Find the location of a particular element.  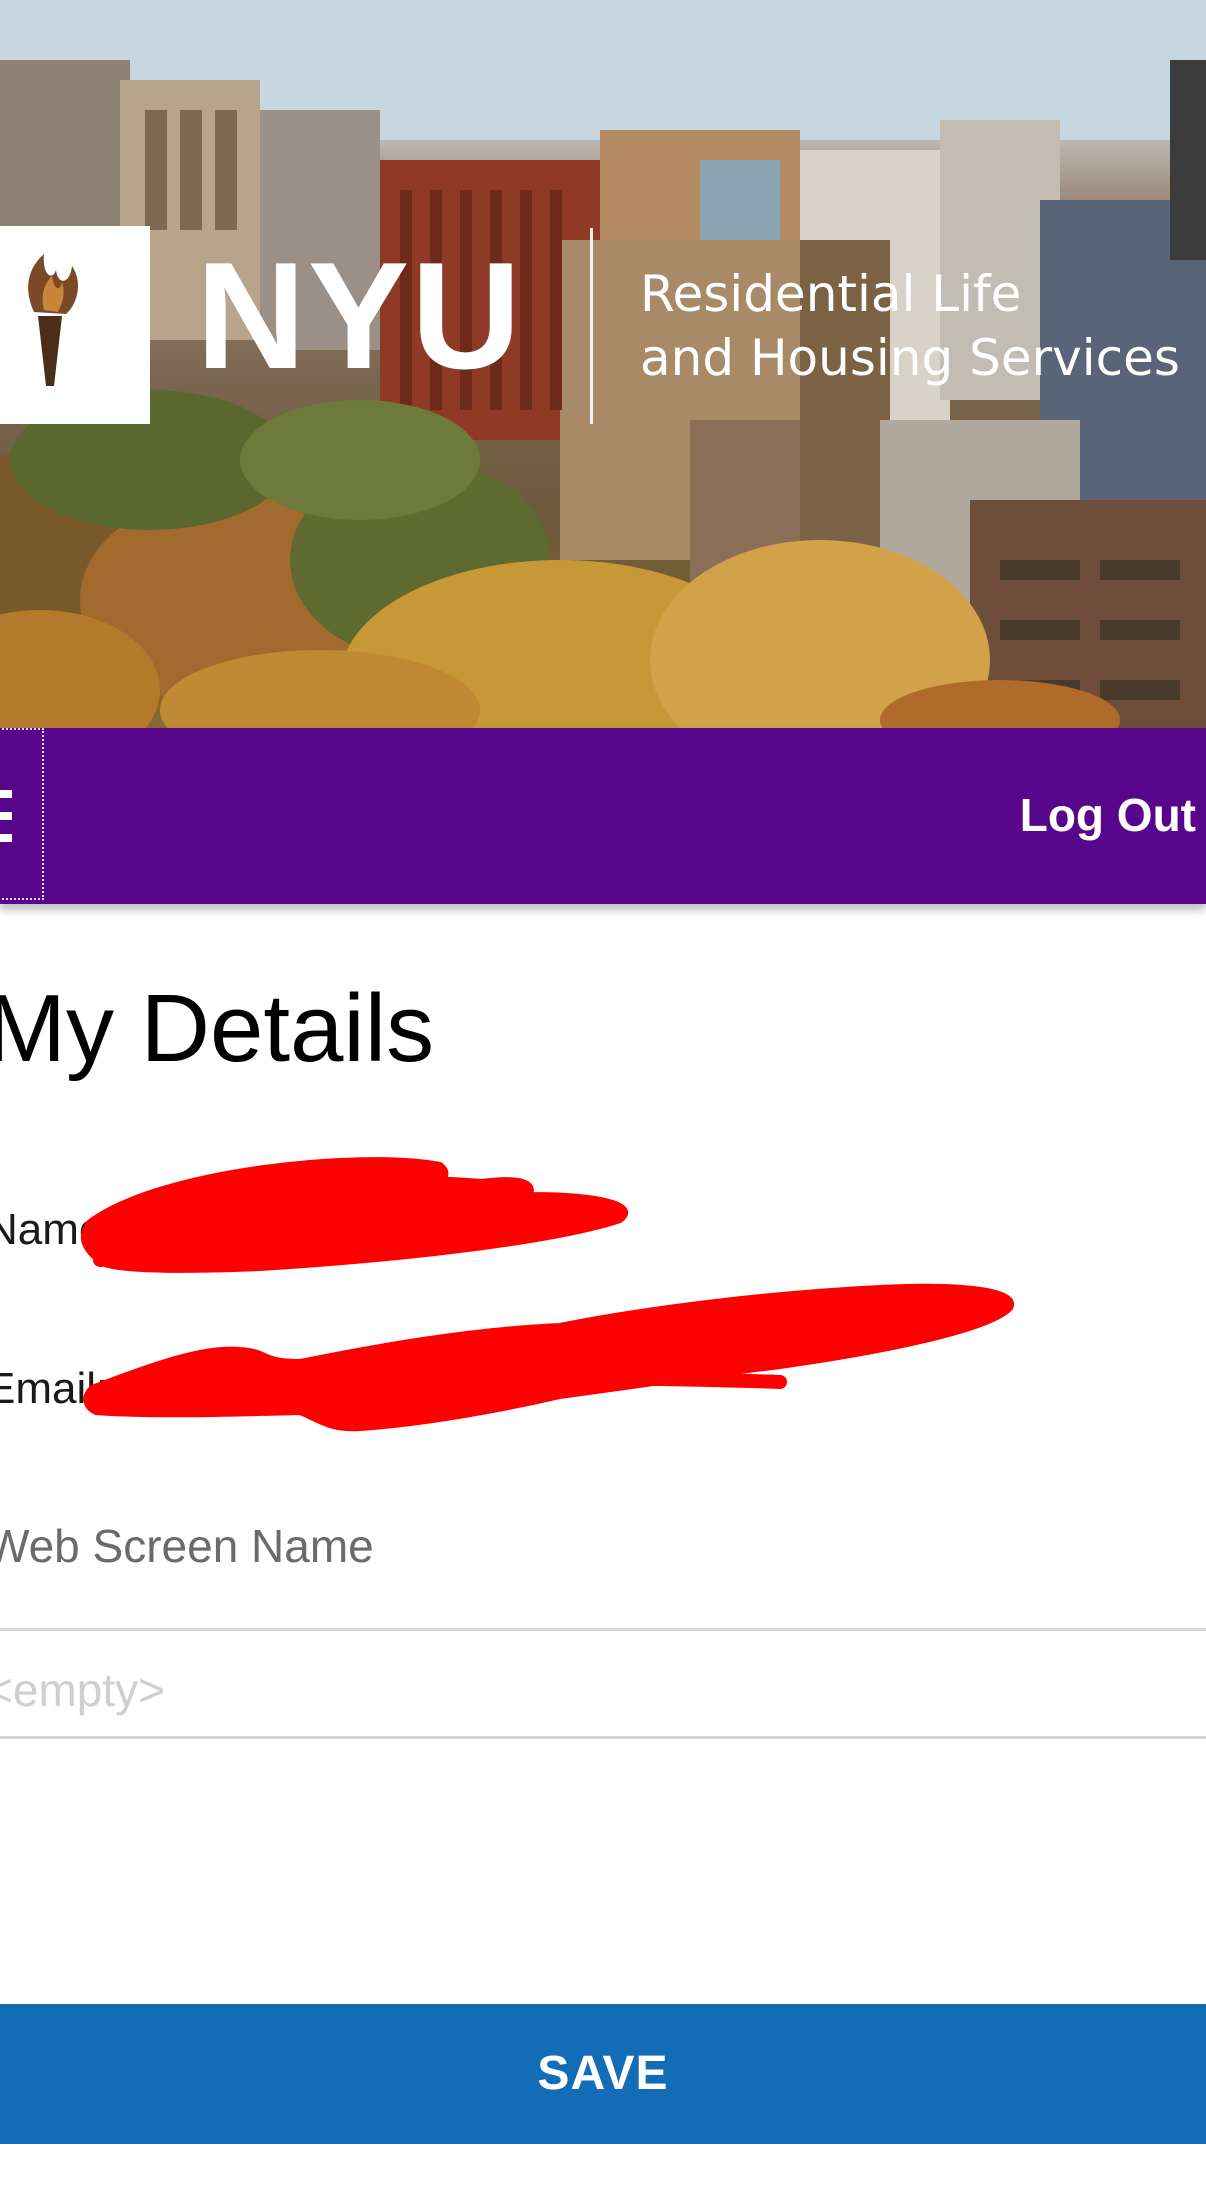

hamburger-icon is located at coordinates (6, 794).